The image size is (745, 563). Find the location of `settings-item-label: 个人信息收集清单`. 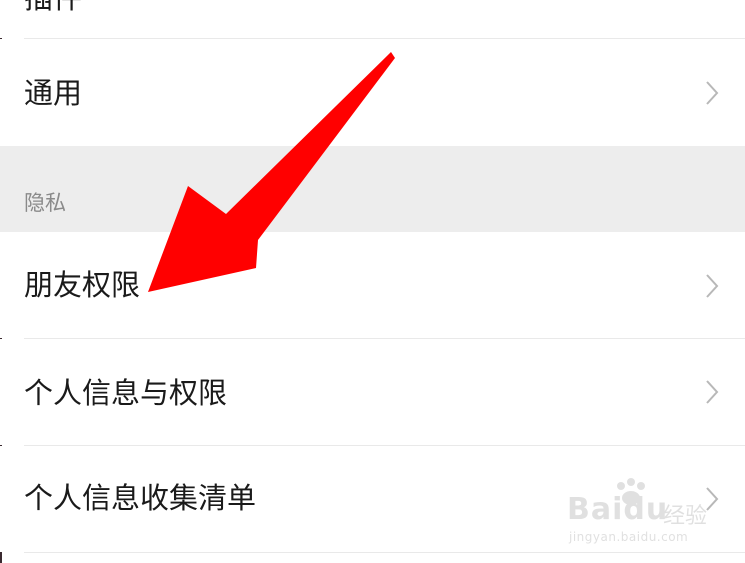

settings-item-label: 个人信息收集清单 is located at coordinates (140, 498).